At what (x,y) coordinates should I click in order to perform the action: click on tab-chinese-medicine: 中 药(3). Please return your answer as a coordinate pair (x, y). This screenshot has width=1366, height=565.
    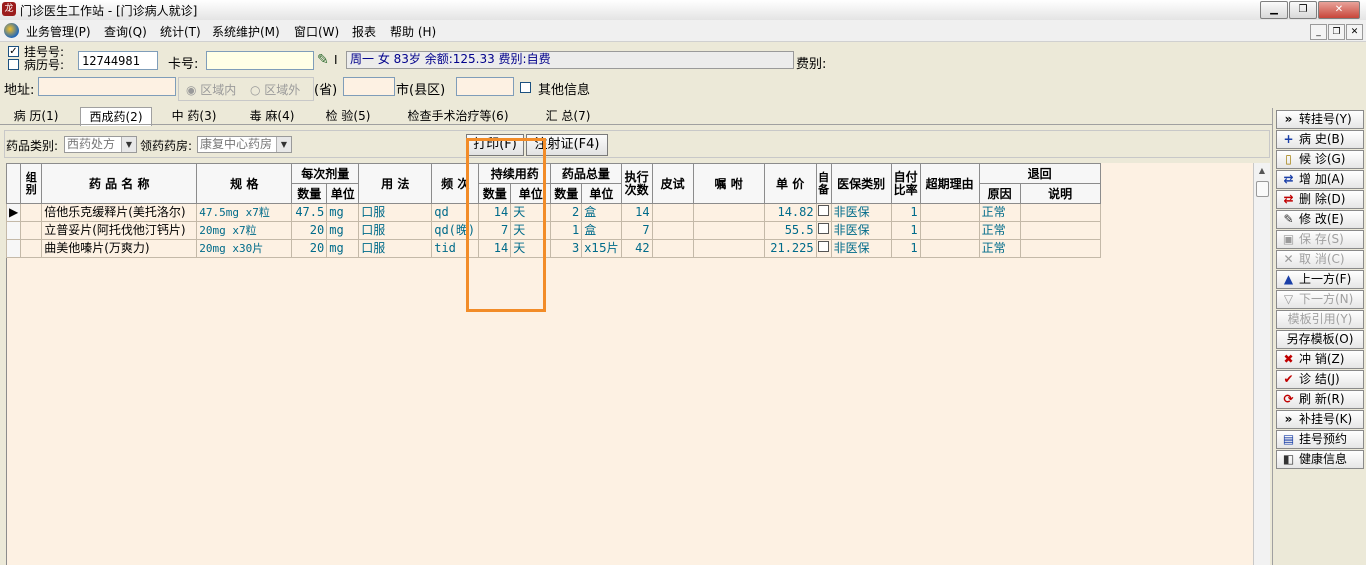
    Looking at the image, I should click on (194, 116).